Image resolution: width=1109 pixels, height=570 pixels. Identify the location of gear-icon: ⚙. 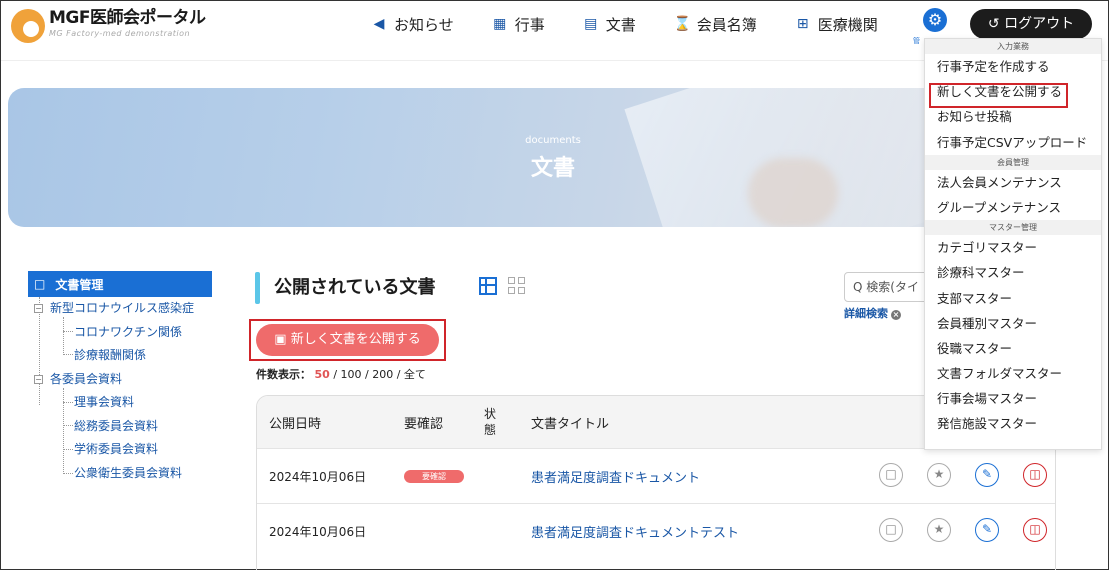
(935, 20).